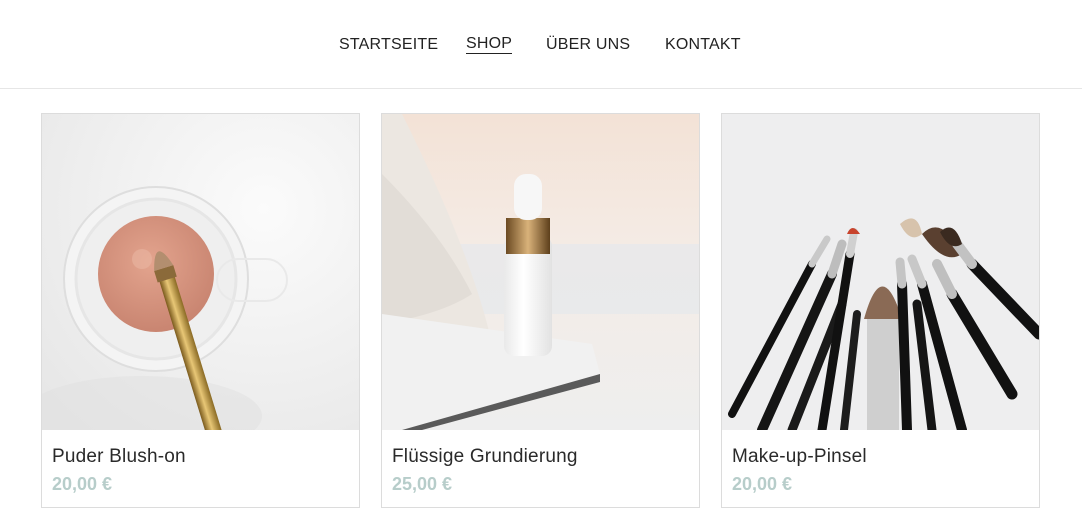 Image resolution: width=1082 pixels, height=521 pixels. Describe the element at coordinates (489, 44) in the screenshot. I see `nav-item-shop: SHOP` at that location.